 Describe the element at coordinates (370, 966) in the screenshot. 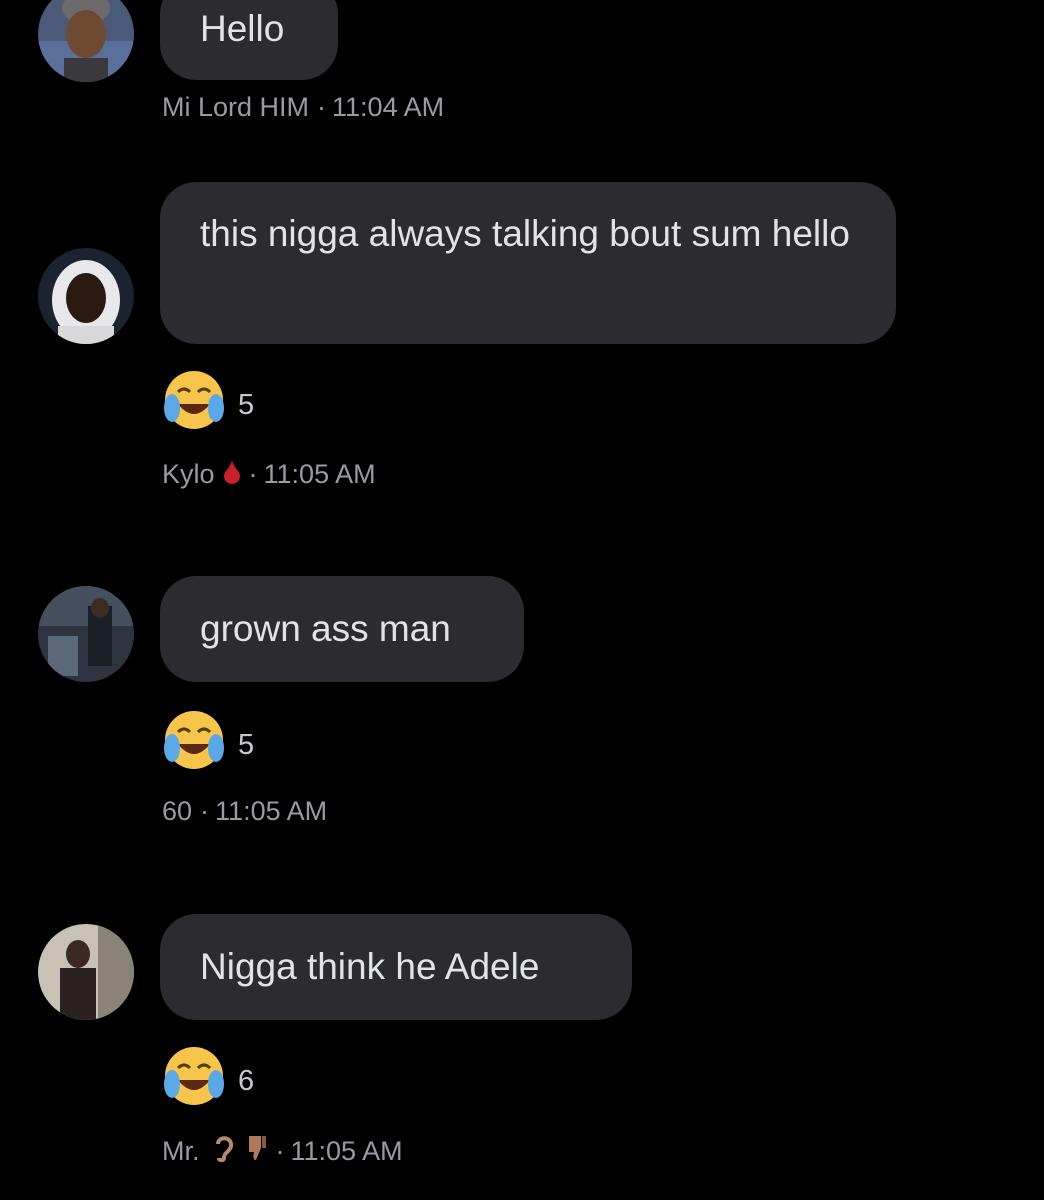

I see `message-text: Nigga think he Adele` at that location.